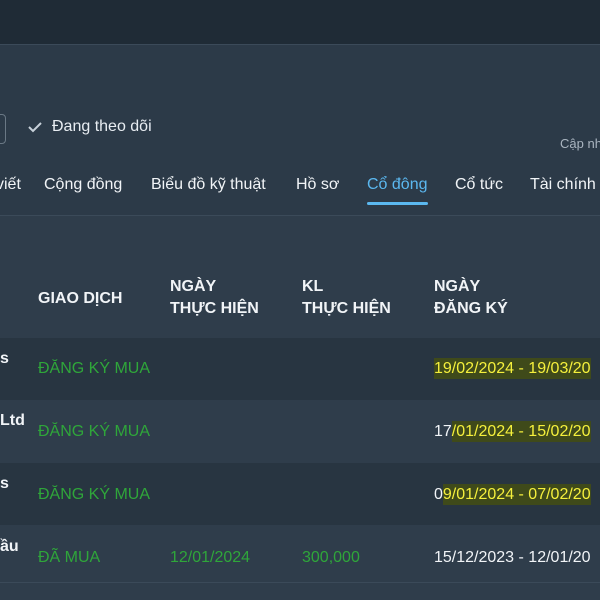  Describe the element at coordinates (346, 298) in the screenshot. I see `header-volume: KL THỰC HIỆN` at that location.